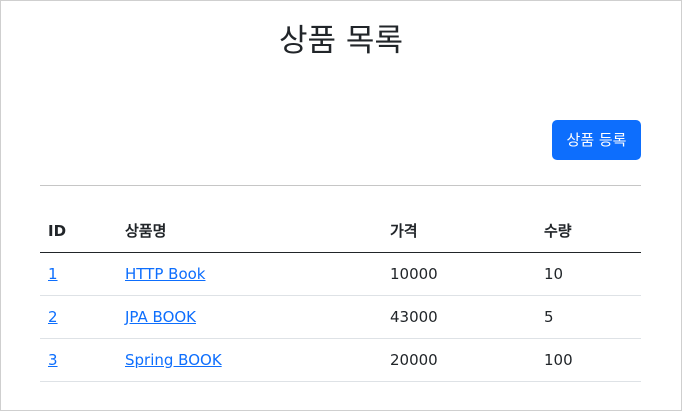 This screenshot has height=411, width=682. I want to click on item-name-link: JPA BOOK, so click(160, 317).